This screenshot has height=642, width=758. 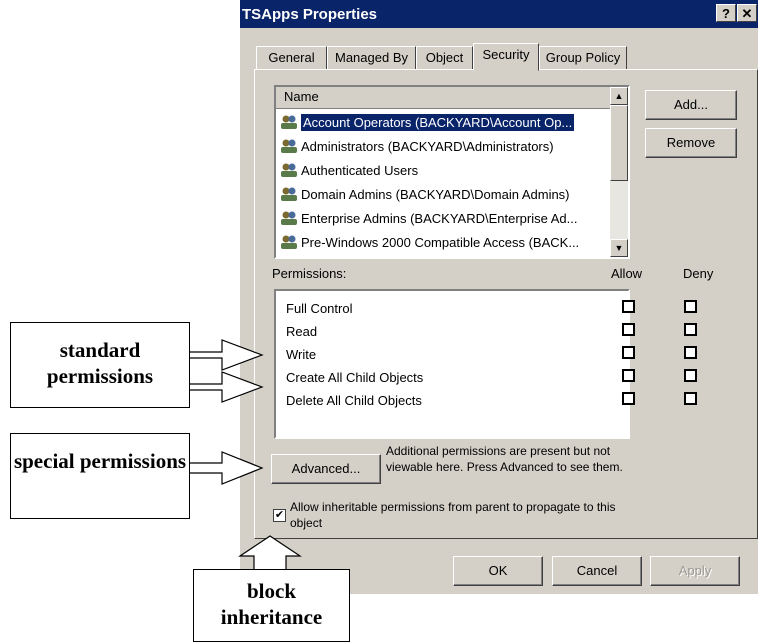 What do you see at coordinates (225, 387) in the screenshot?
I see `standard-arrow-bottom` at bounding box center [225, 387].